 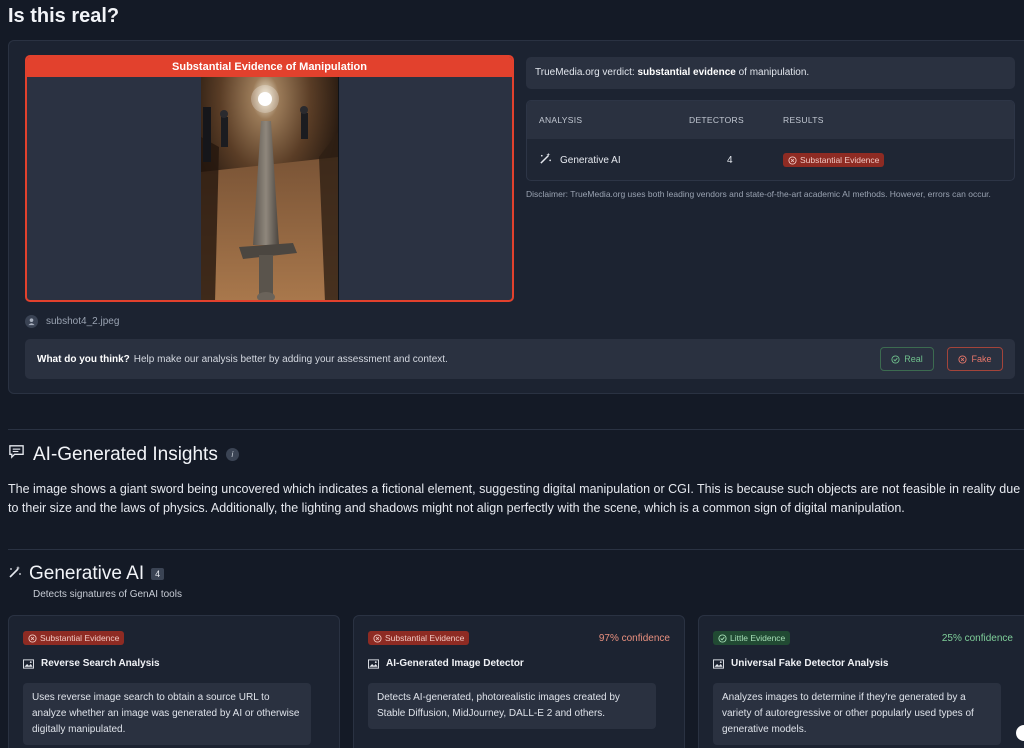 What do you see at coordinates (634, 638) in the screenshot?
I see `confidence-label: 97% confidence` at bounding box center [634, 638].